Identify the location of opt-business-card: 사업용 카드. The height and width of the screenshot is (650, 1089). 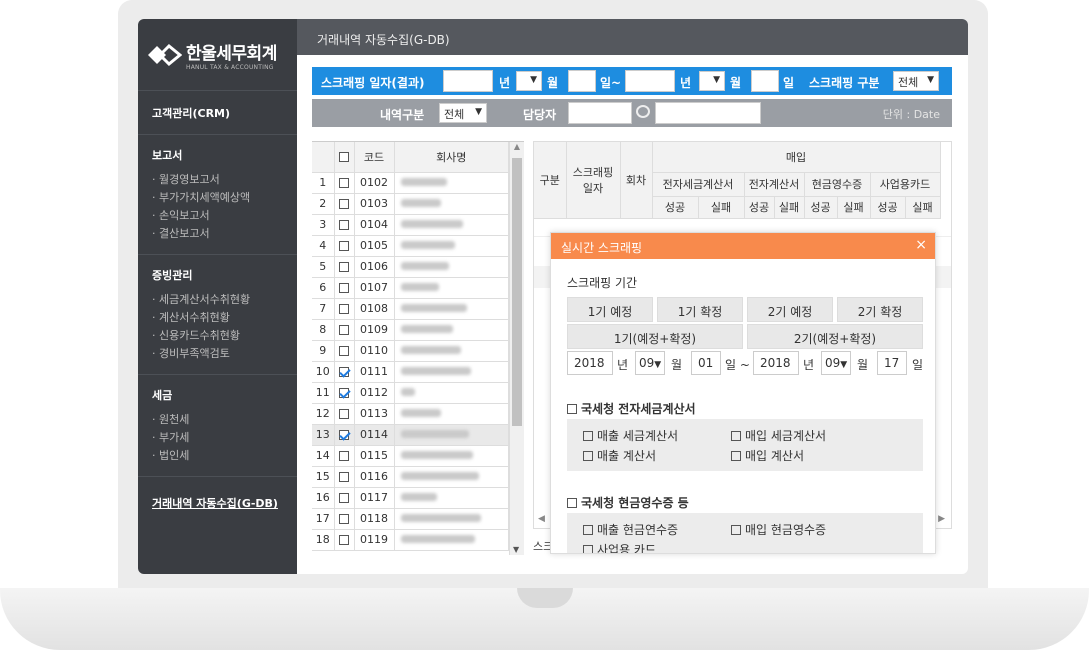
(619, 547).